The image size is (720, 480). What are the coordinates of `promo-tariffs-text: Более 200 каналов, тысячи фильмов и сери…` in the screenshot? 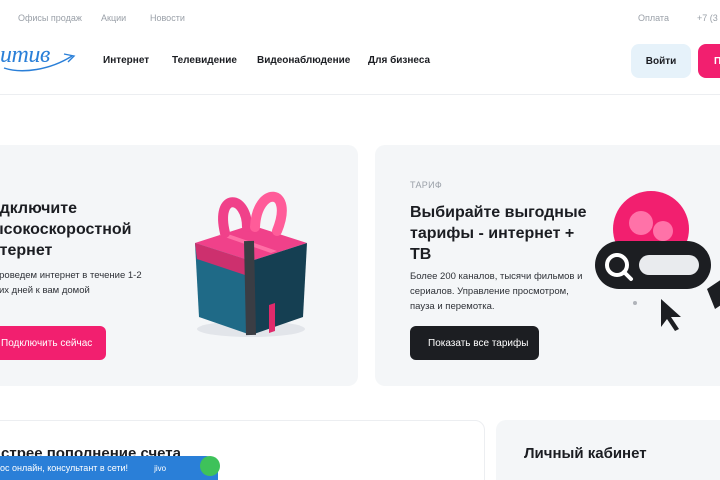 It's located at (496, 291).